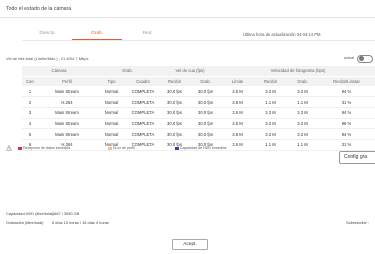 The height and width of the screenshot is (254, 375). Describe the element at coordinates (110, 148) in the screenshot. I see `legend-swatch-orange` at that location.